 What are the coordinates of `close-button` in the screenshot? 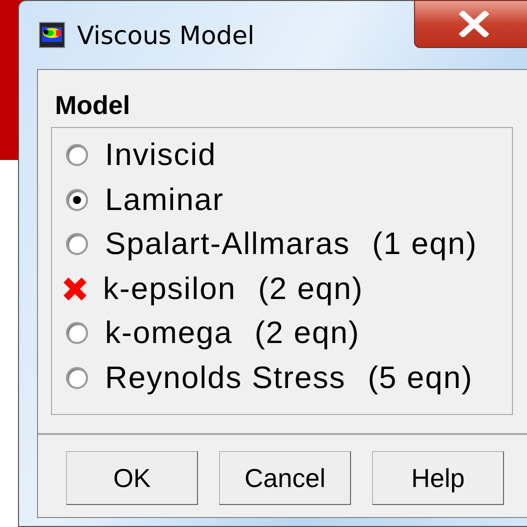 It's located at (470, 24).